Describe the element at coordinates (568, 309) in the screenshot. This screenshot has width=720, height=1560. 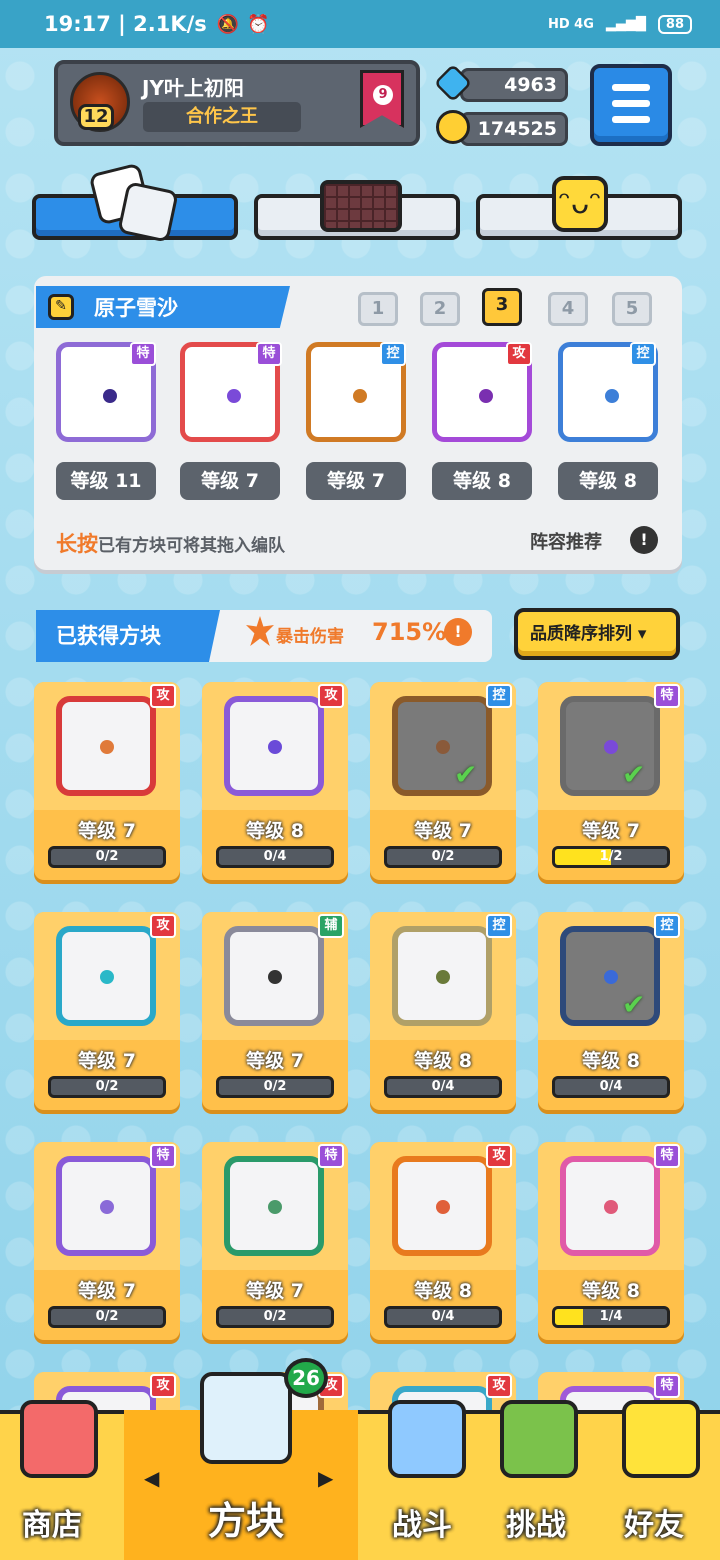
I see `deck-page-4: 4` at that location.